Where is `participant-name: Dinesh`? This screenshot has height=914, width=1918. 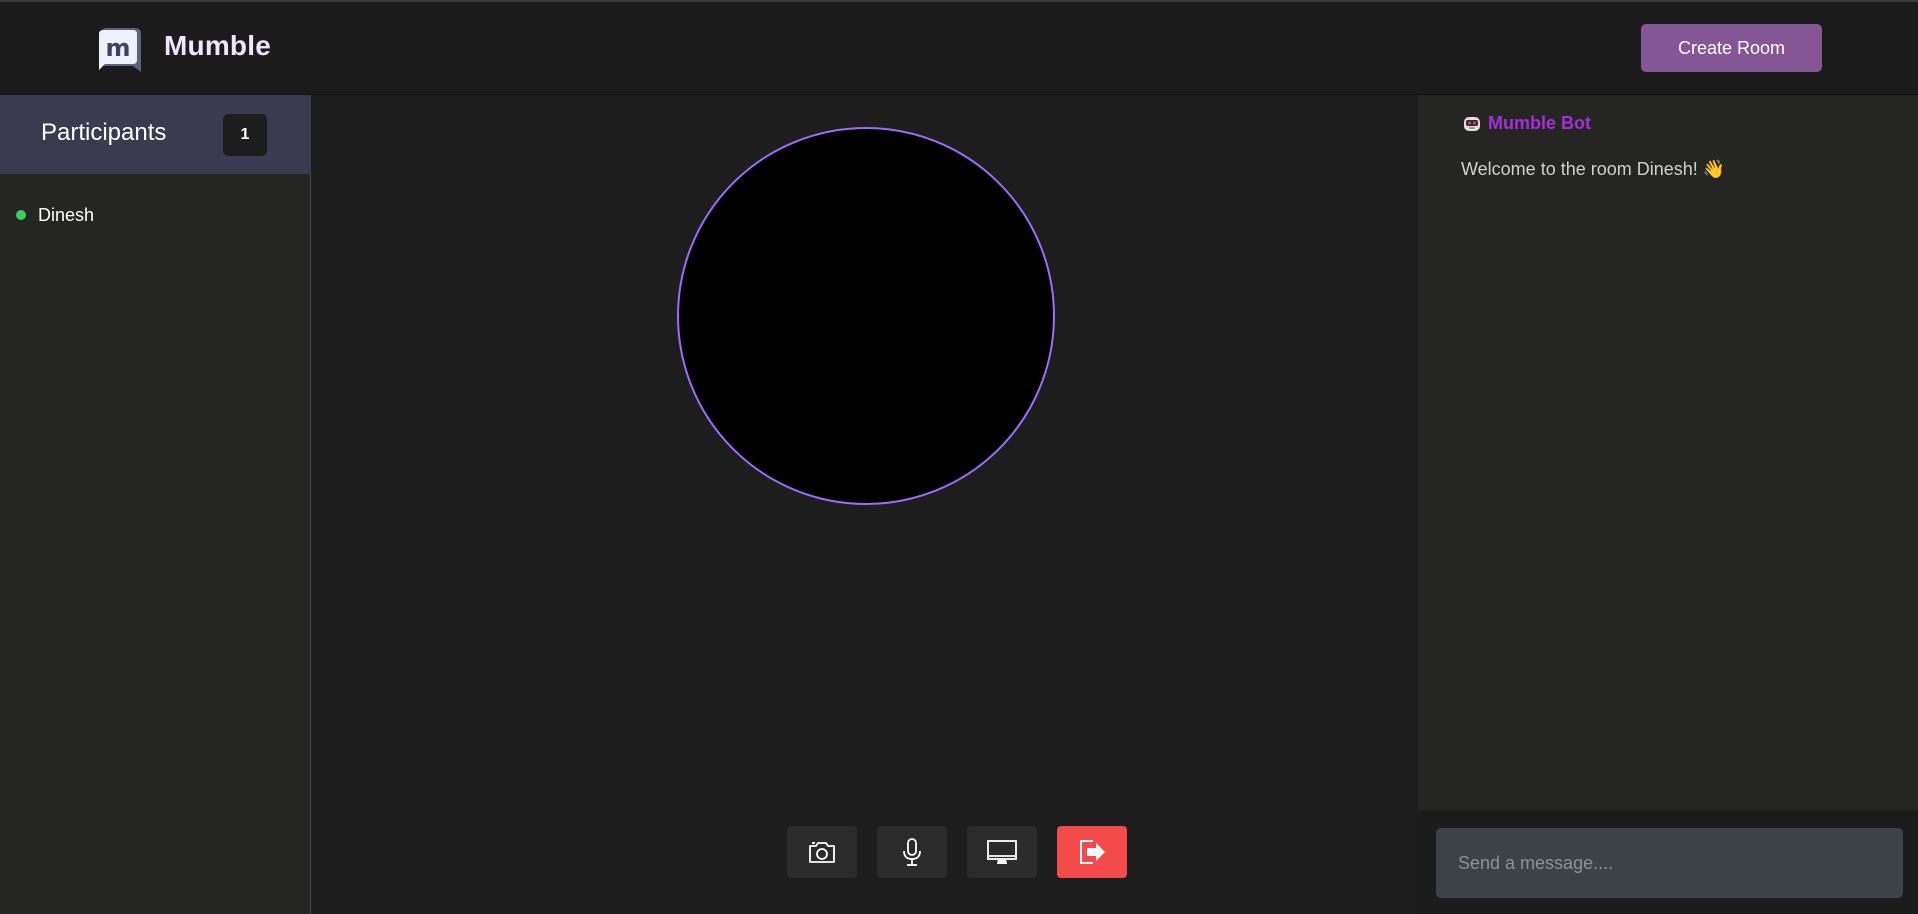 participant-name: Dinesh is located at coordinates (66, 214).